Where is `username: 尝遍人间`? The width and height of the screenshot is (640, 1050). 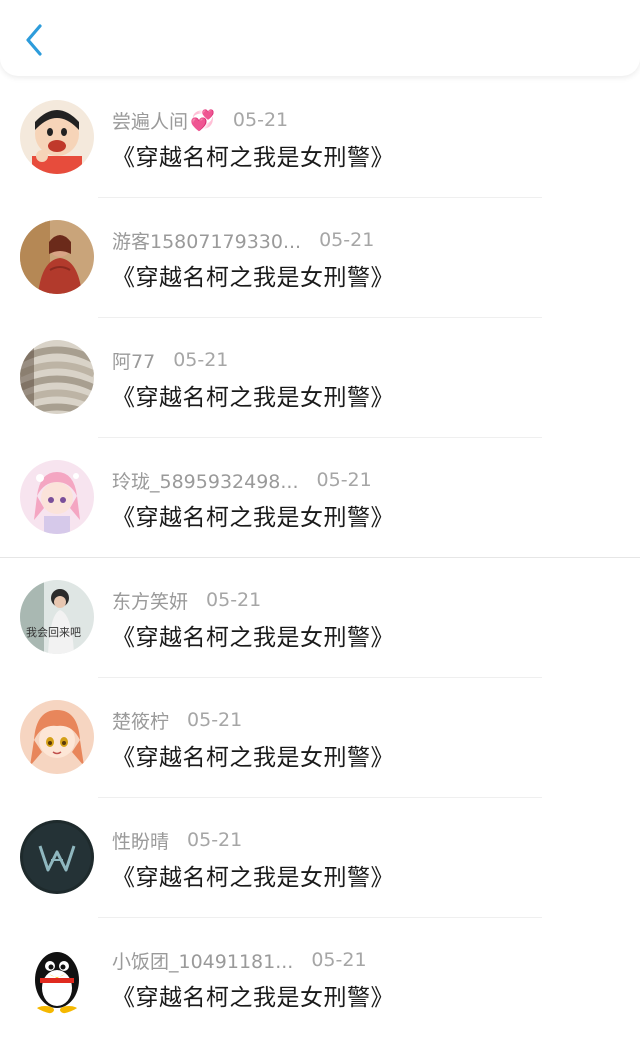 username: 尝遍人间 is located at coordinates (150, 120).